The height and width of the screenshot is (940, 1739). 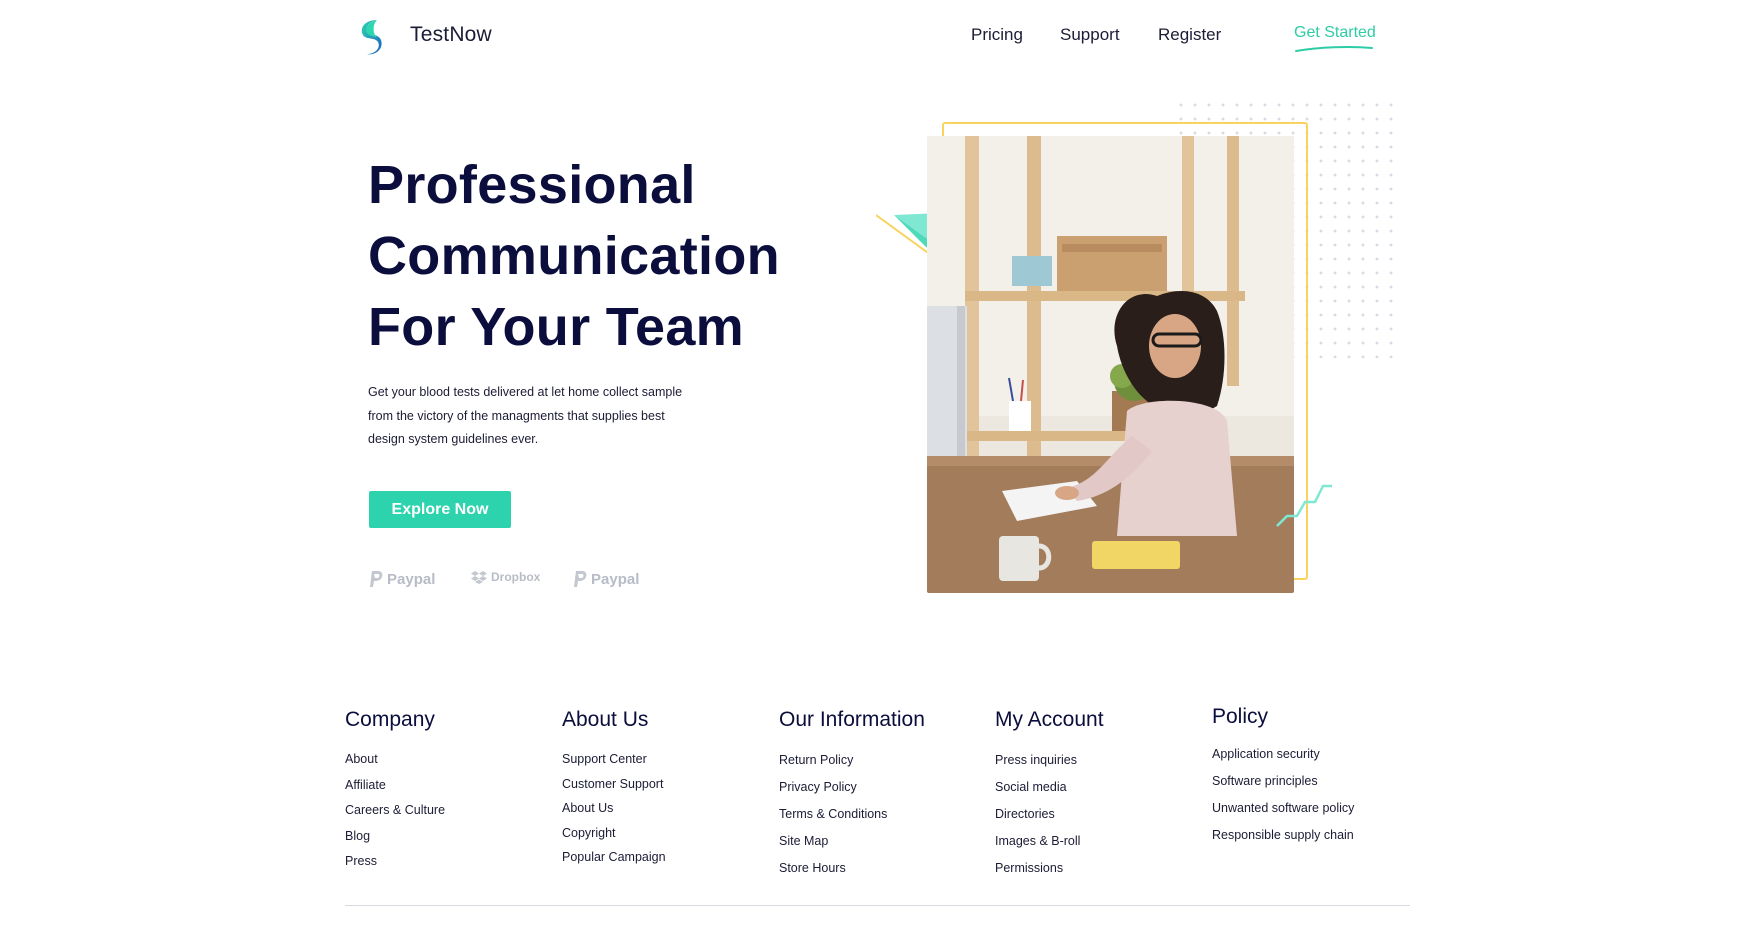 I want to click on footer-heading-policy: Policy, so click(x=1240, y=716).